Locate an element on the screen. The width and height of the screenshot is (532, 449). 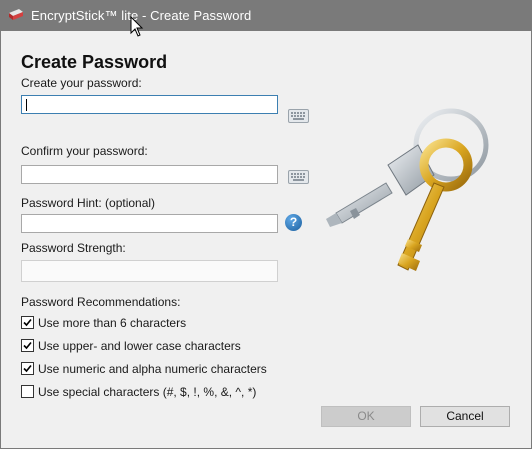
password-strength-label: Password Strength: is located at coordinates (73, 248).